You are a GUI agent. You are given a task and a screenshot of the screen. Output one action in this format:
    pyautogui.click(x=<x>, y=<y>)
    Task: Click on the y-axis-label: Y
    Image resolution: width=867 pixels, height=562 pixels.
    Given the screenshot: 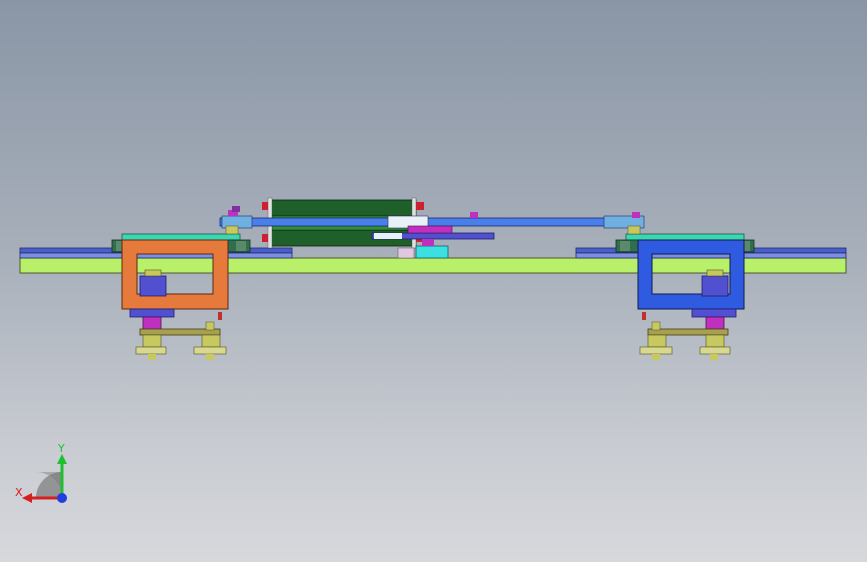 What is the action you would take?
    pyautogui.click(x=61, y=448)
    